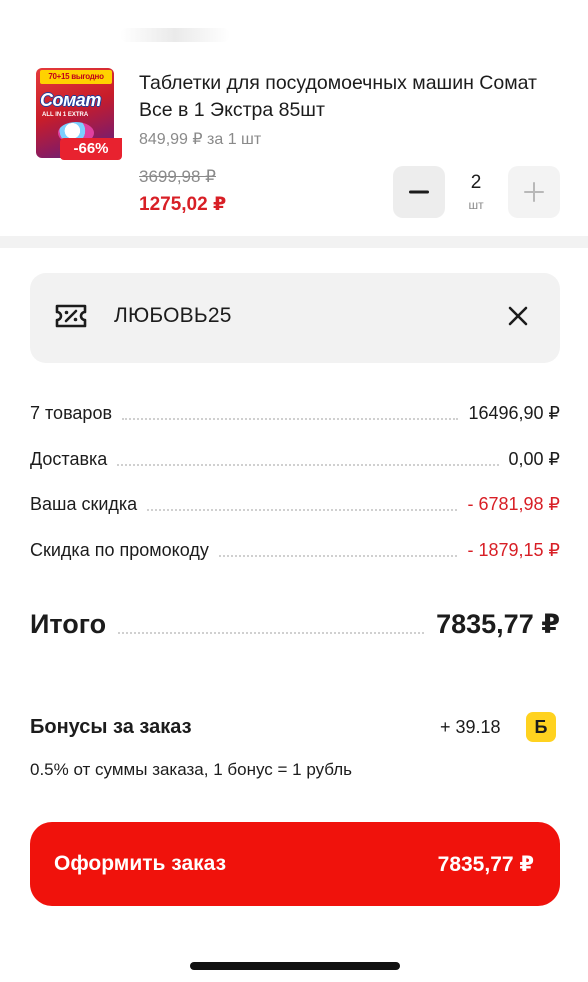 This screenshot has width=588, height=982. I want to click on pack-brand-logo: Сомат, so click(70, 100).